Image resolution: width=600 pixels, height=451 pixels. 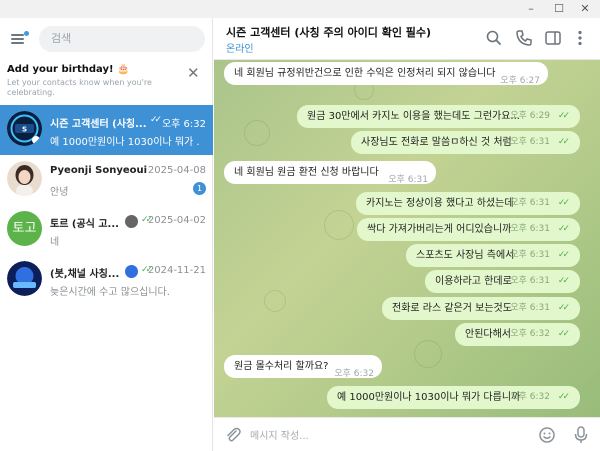 What do you see at coordinates (585, 9) in the screenshot?
I see `close-window-button: ✕` at bounding box center [585, 9].